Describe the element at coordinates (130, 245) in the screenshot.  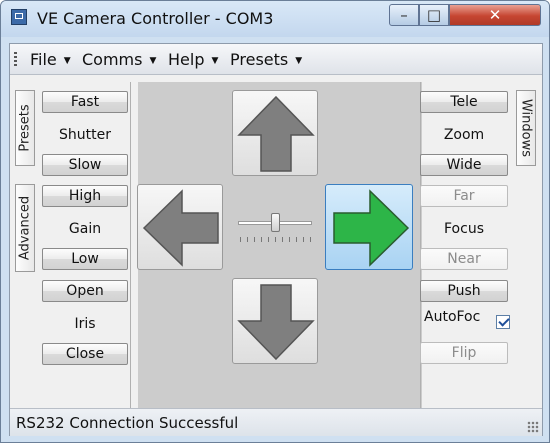
I see `left-divider` at that location.